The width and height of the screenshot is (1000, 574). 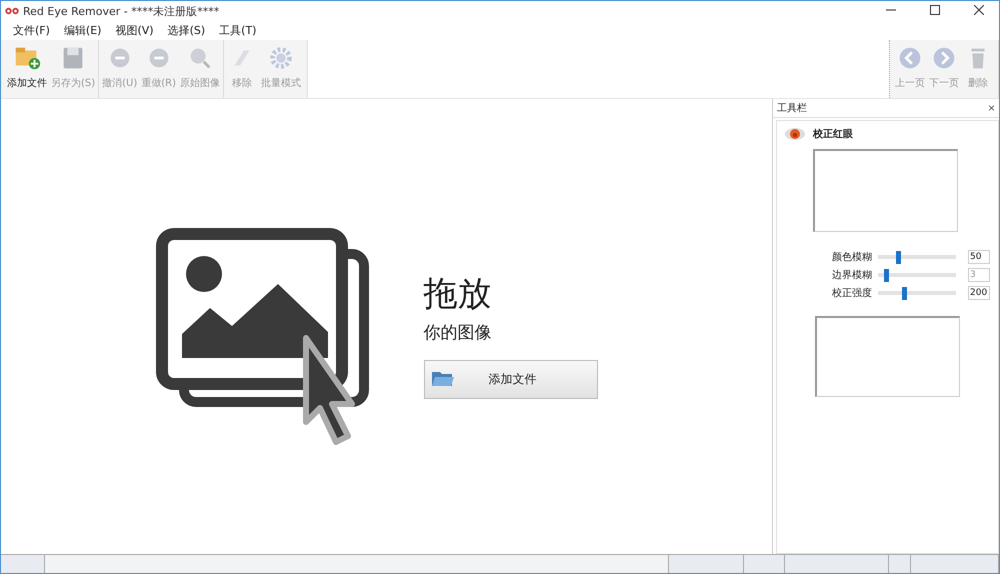 What do you see at coordinates (979, 257) in the screenshot?
I see `value-field: 50` at bounding box center [979, 257].